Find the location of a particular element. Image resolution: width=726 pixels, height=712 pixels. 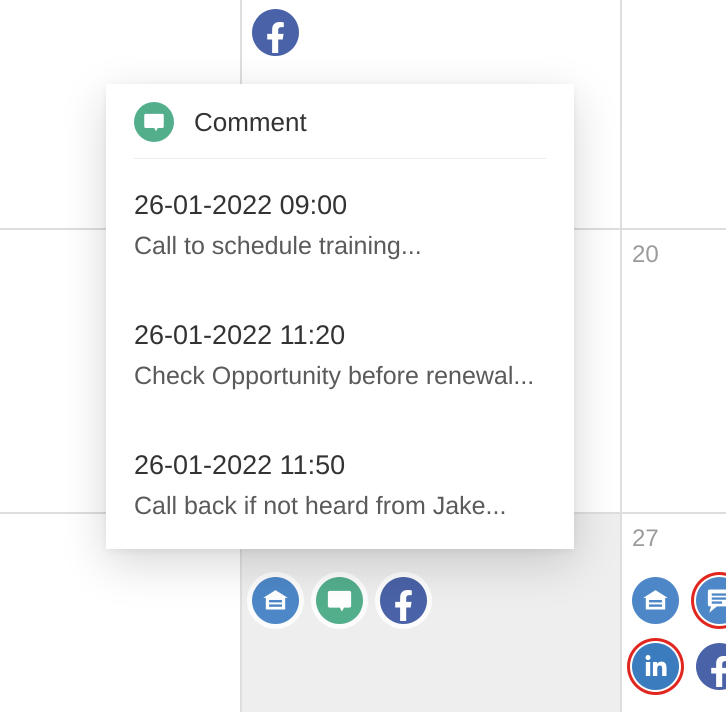

popup-title: Comment is located at coordinates (250, 122).